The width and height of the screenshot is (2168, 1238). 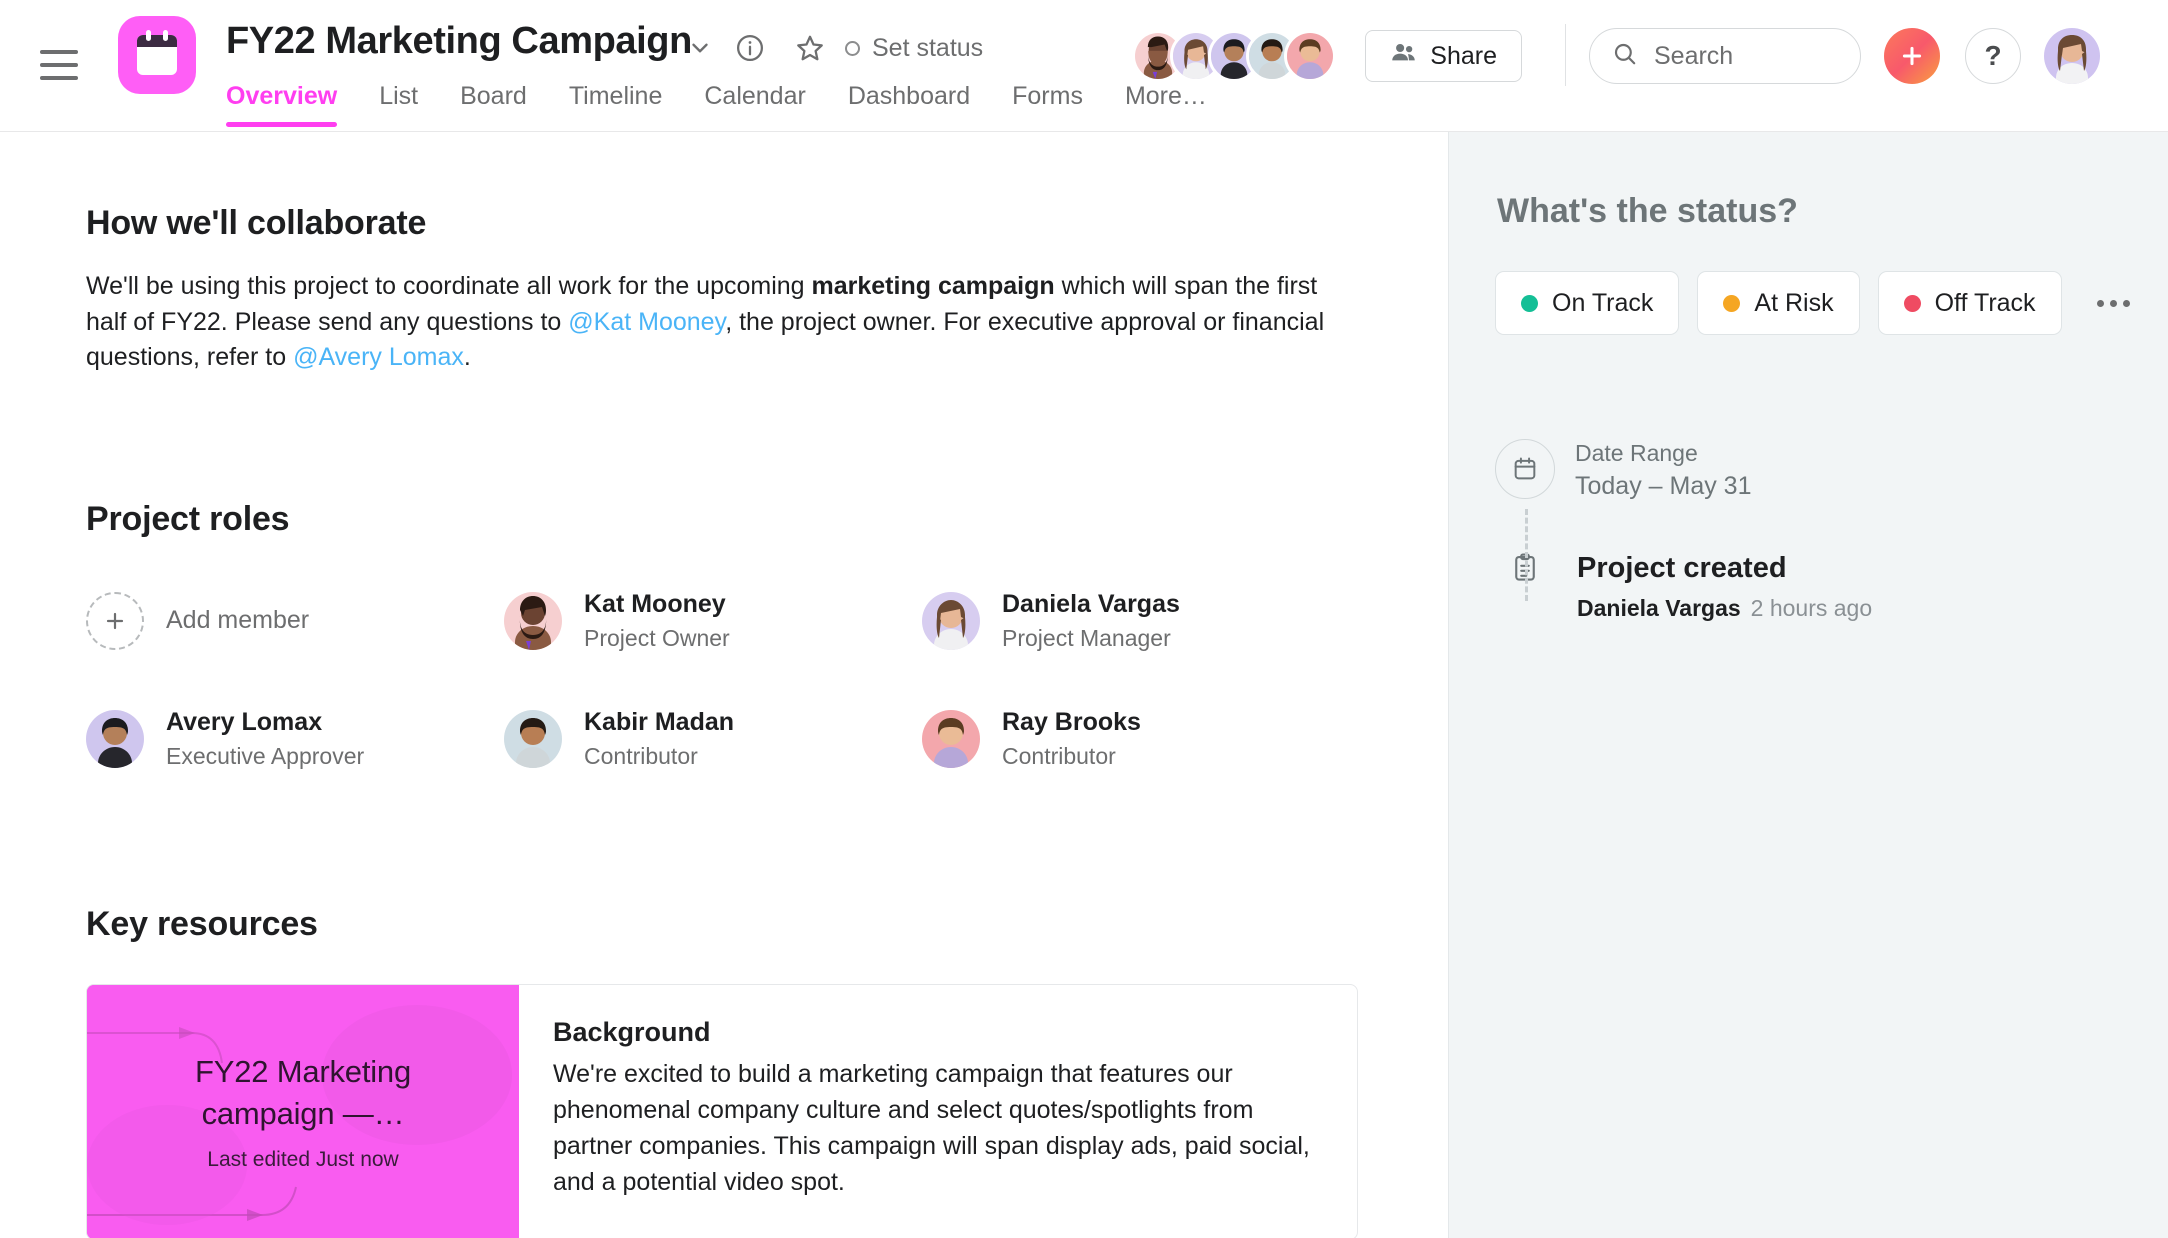 What do you see at coordinates (1912, 56) in the screenshot?
I see `create-button` at bounding box center [1912, 56].